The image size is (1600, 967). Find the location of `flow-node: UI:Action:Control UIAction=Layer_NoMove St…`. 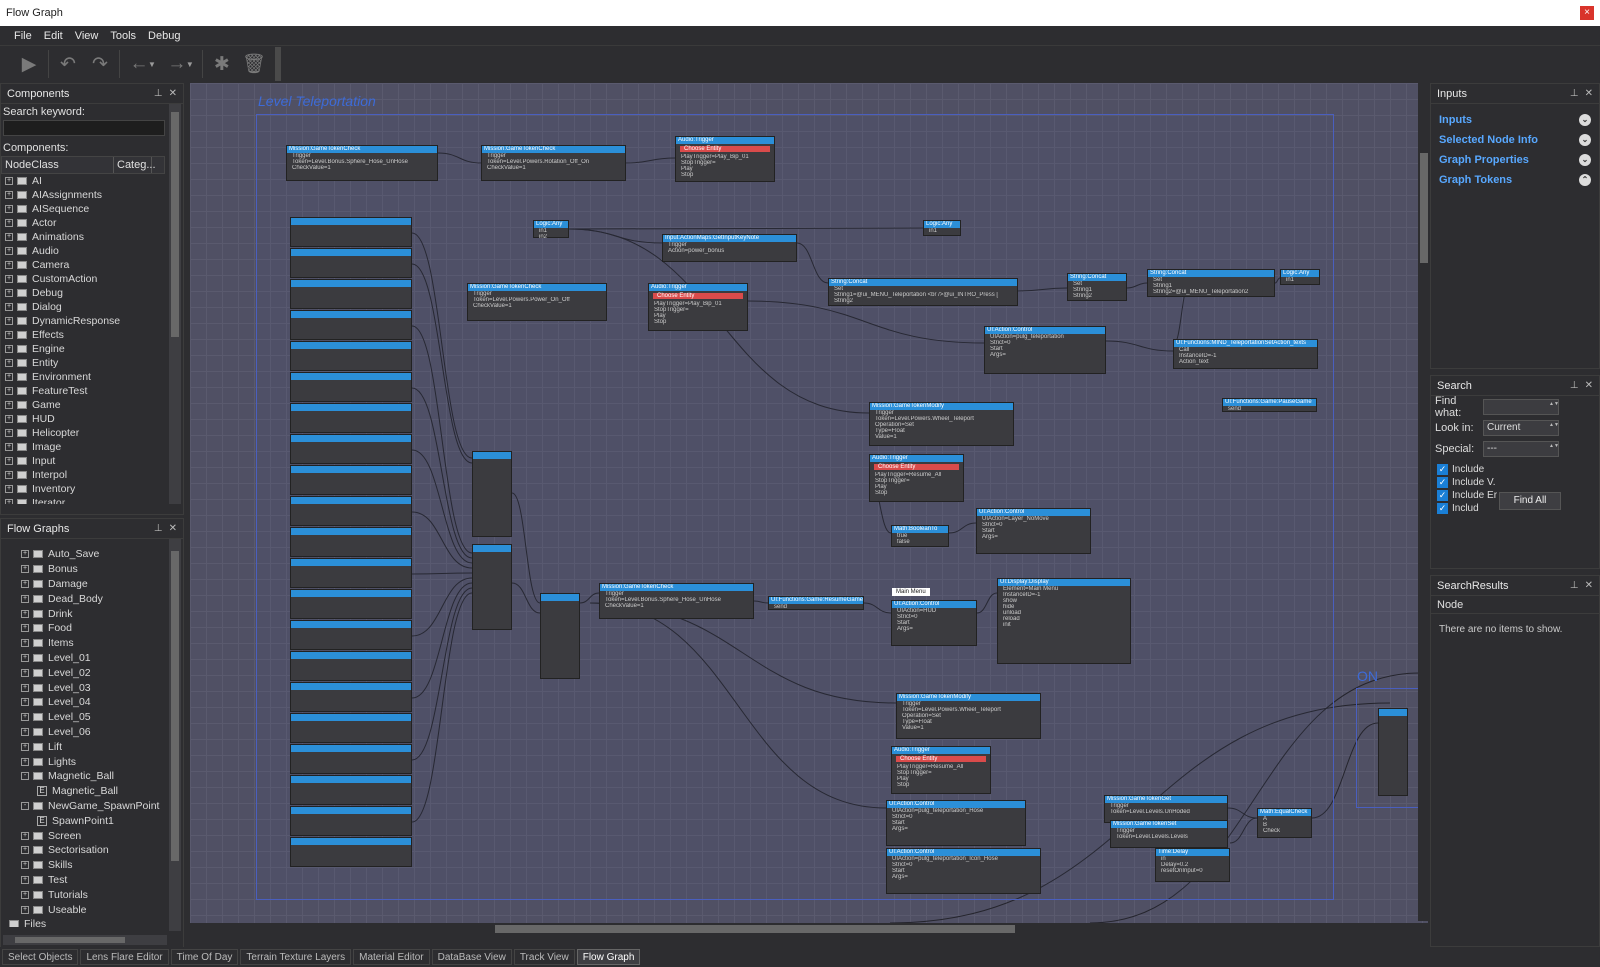

flow-node: UI:Action:Control UIAction=Layer_NoMove St… is located at coordinates (1033, 531).